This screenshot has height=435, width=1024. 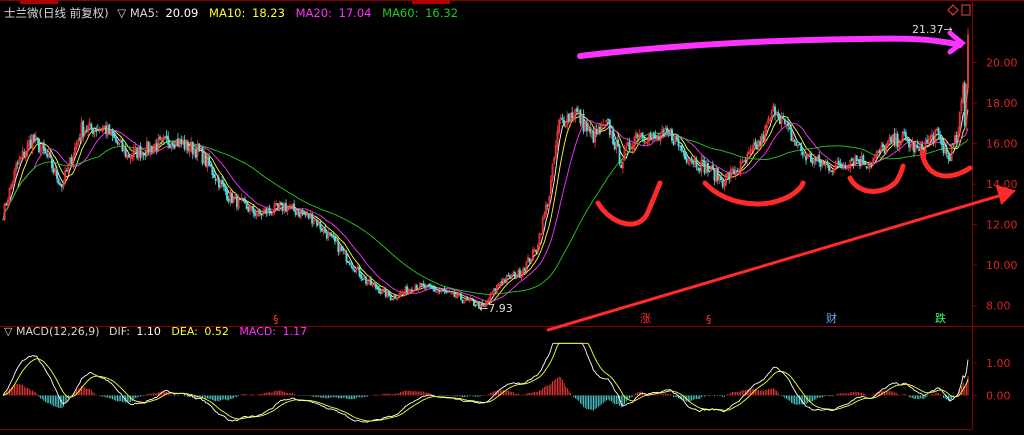 I want to click on macd-title: MACD(12,26,9), so click(x=58, y=331).